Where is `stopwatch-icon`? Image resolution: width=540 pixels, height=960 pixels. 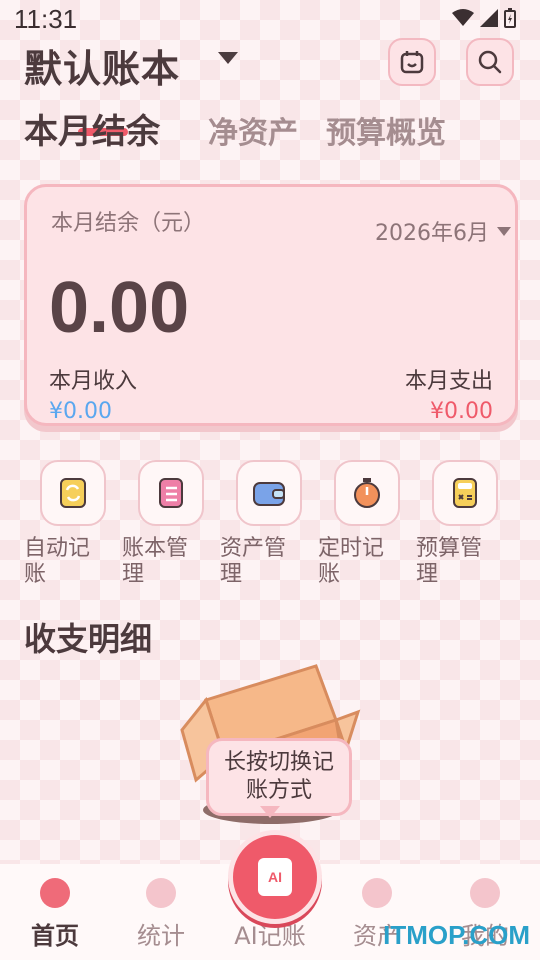 stopwatch-icon is located at coordinates (367, 493).